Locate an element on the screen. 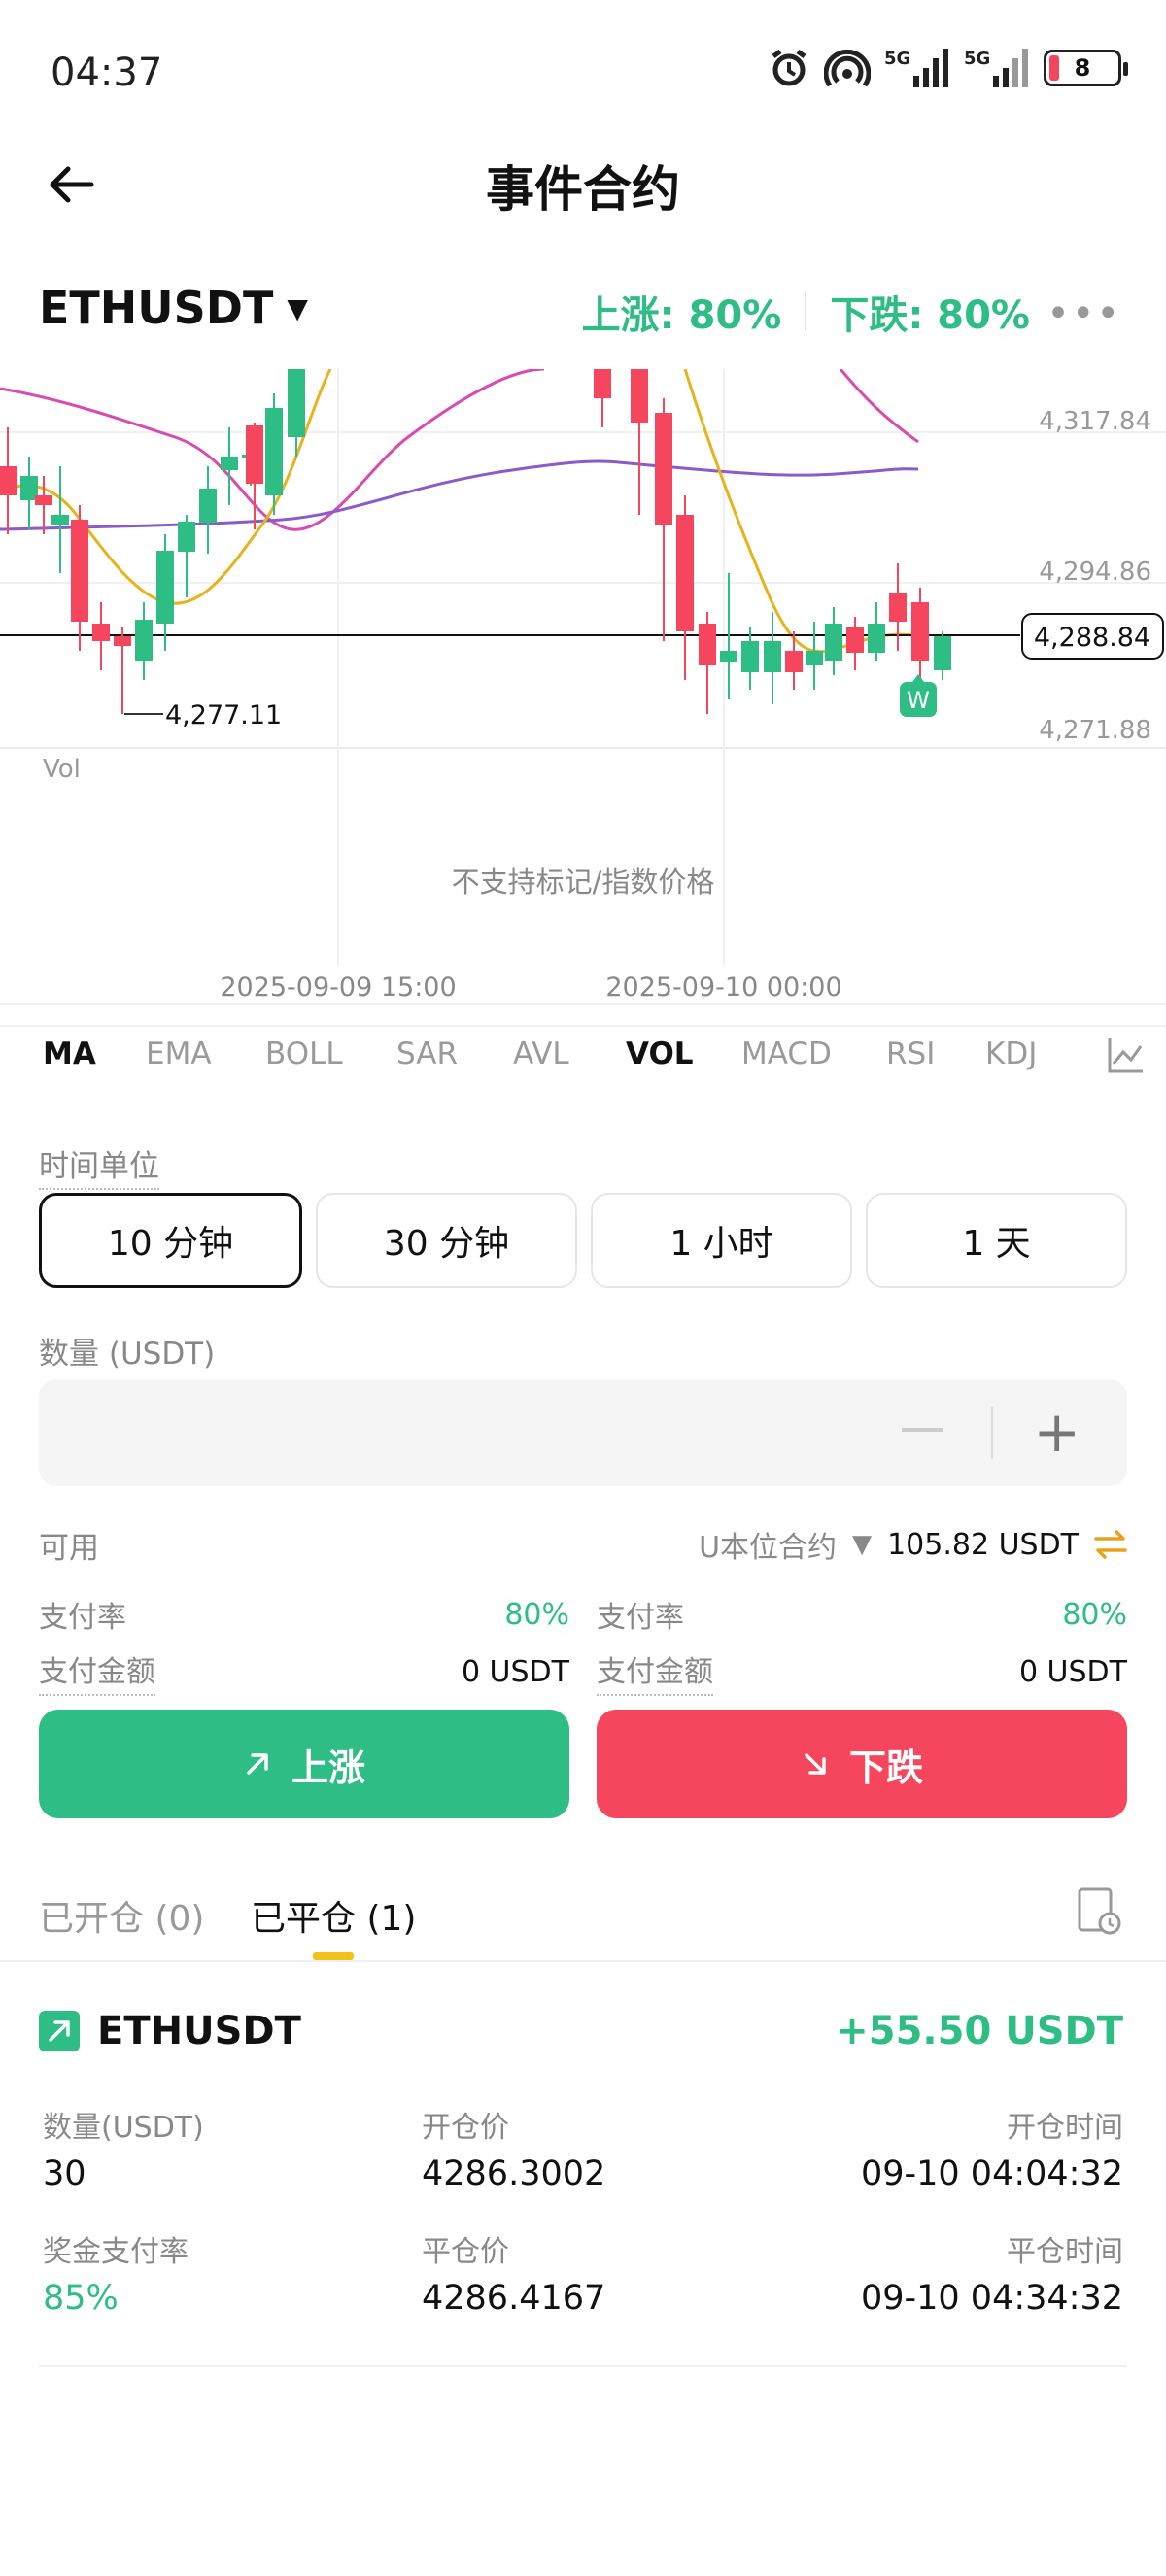  position-symbol: ETHUSDT is located at coordinates (170, 2031).